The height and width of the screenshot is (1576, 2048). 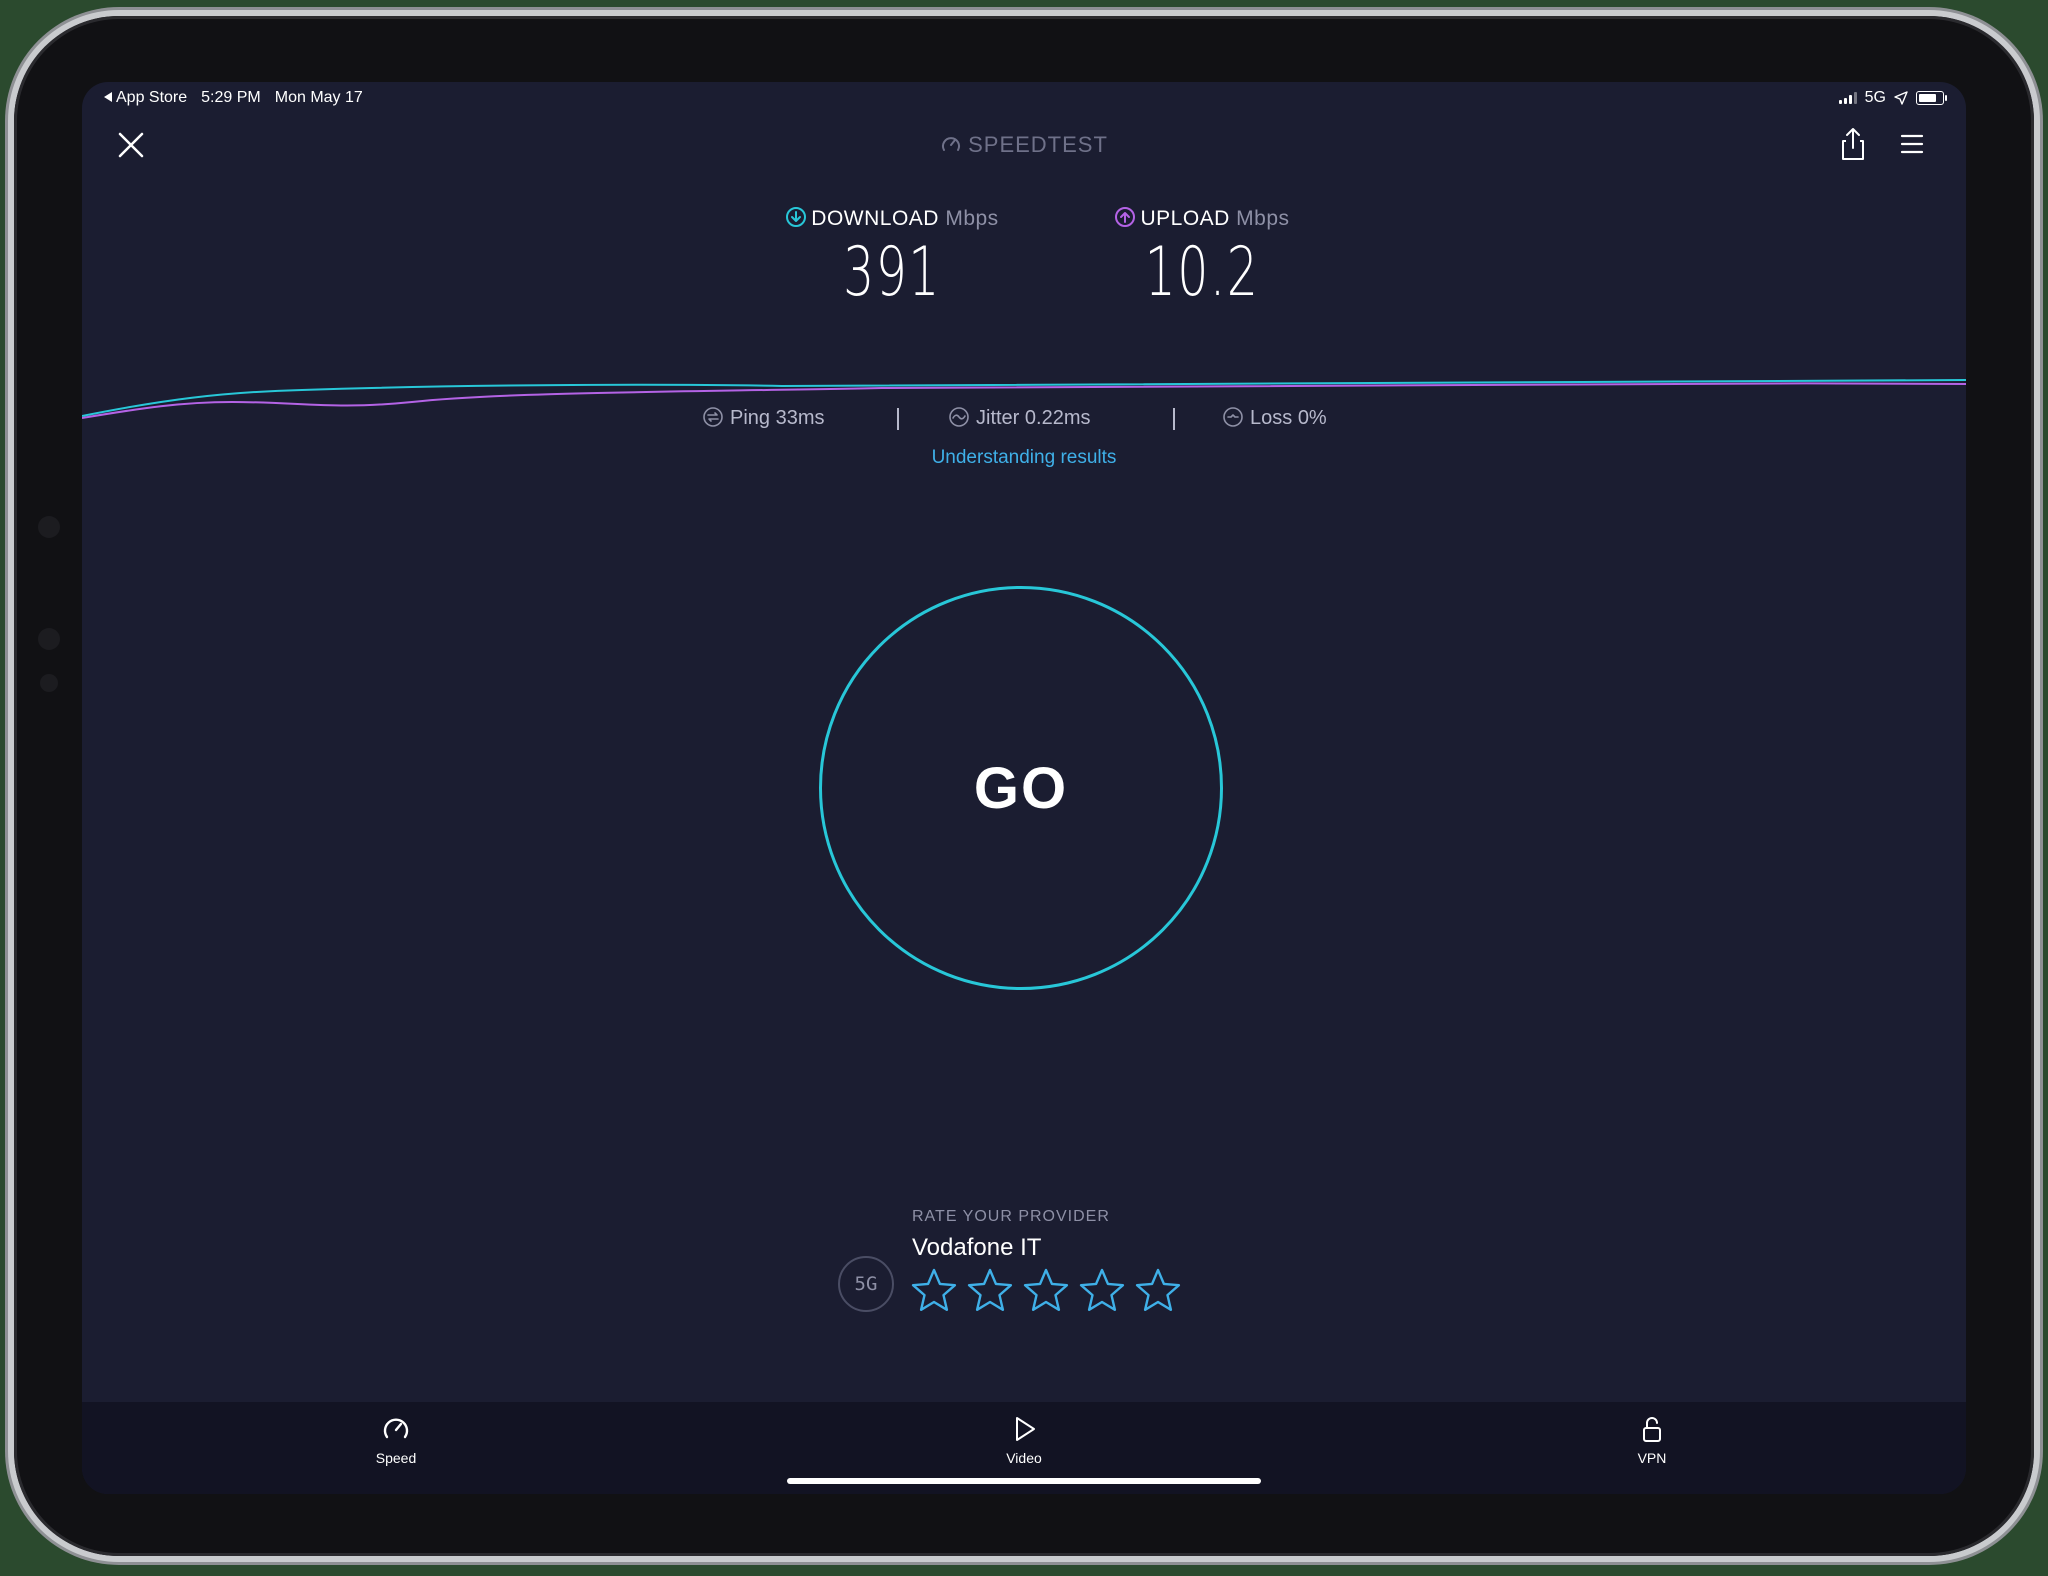 I want to click on tab-video: Video, so click(x=1024, y=1440).